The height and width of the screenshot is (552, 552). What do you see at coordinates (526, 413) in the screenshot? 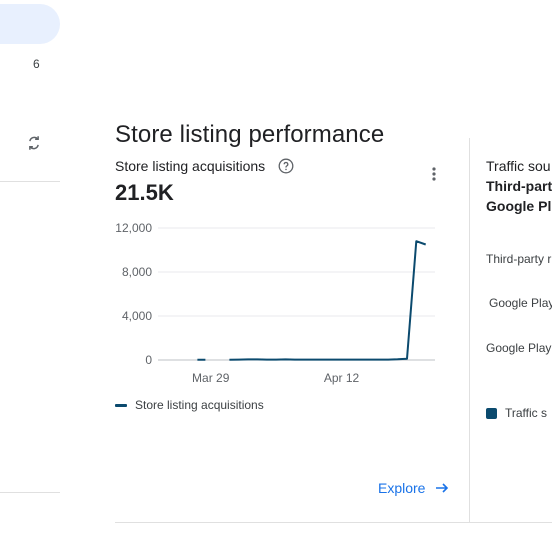
I see `legend-label: Traffic s` at bounding box center [526, 413].